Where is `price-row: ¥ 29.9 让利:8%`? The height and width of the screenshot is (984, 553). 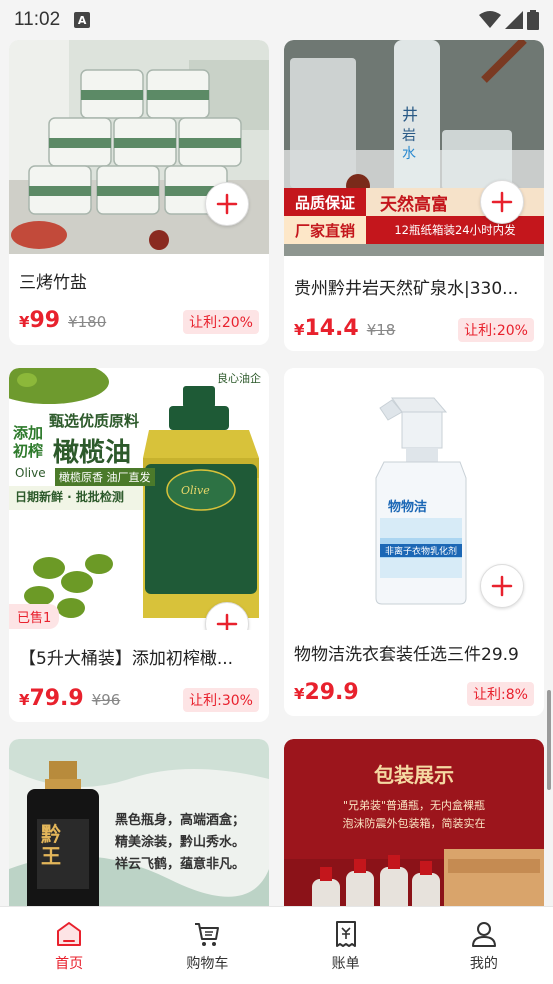
price-row: ¥ 29.9 让利:8% is located at coordinates (414, 693).